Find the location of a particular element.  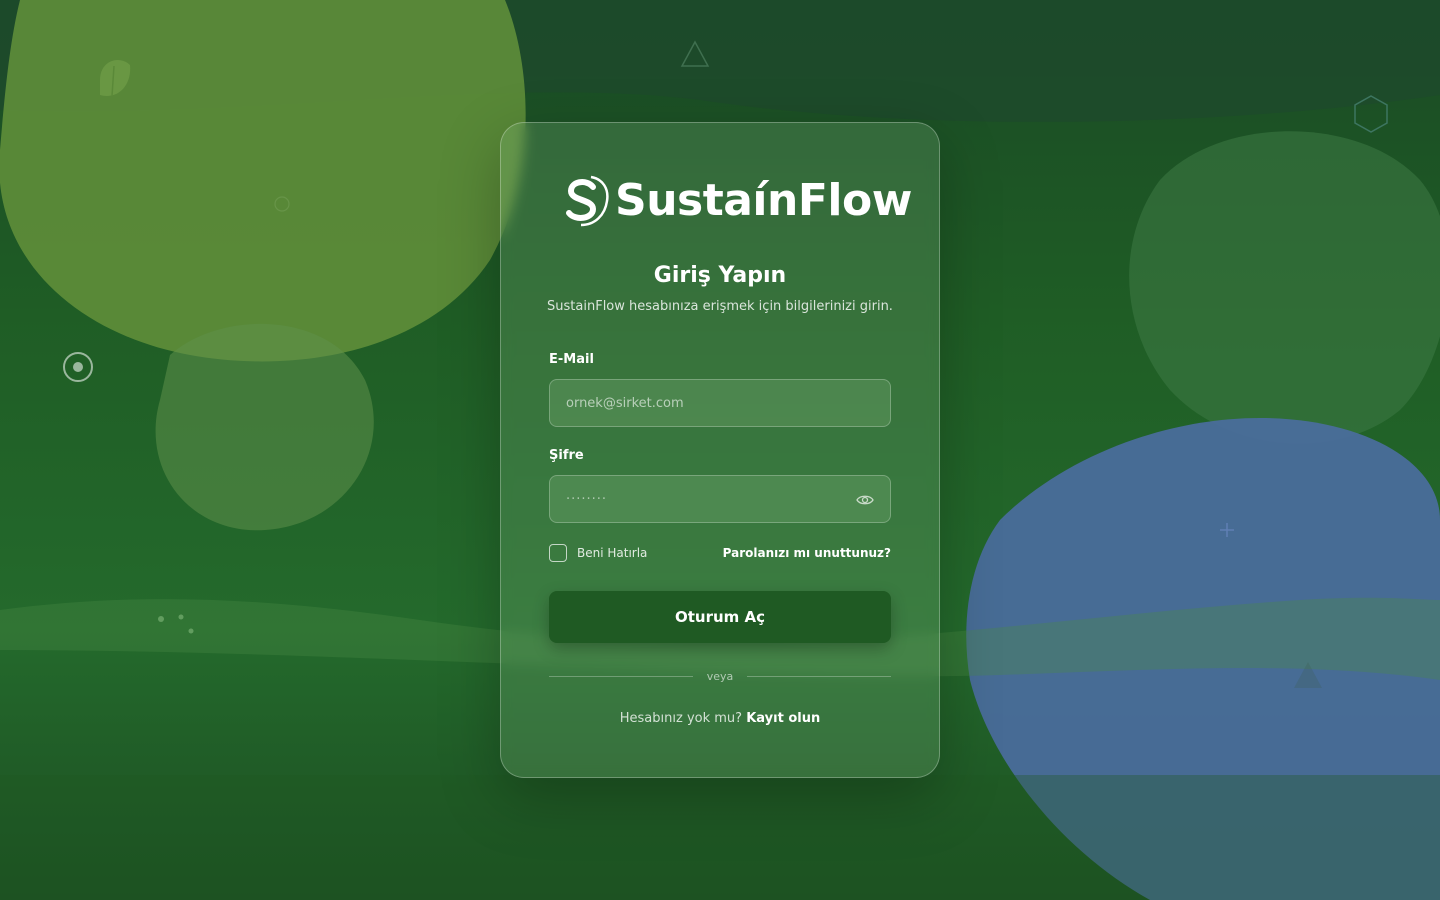

password-value: ········ is located at coordinates (587, 499).